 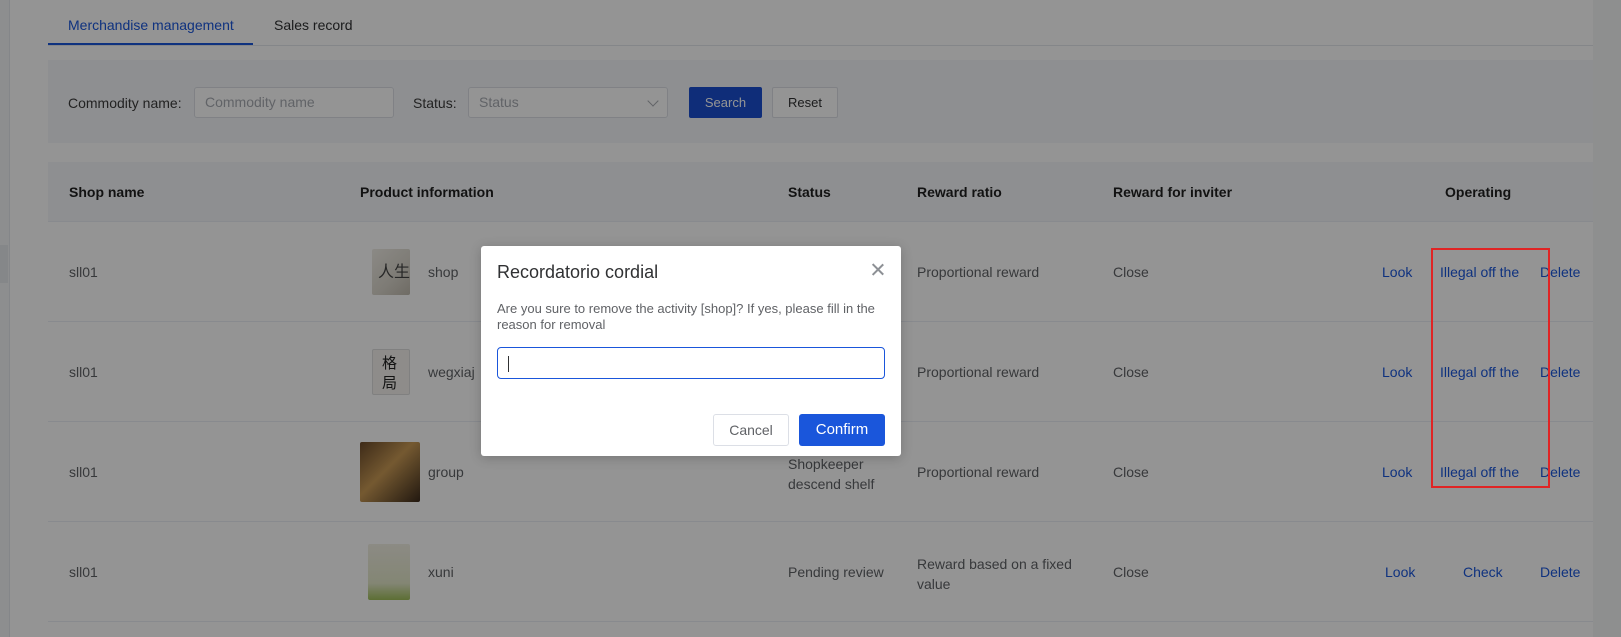 I want to click on cancel-button: Cancel, so click(x=751, y=430).